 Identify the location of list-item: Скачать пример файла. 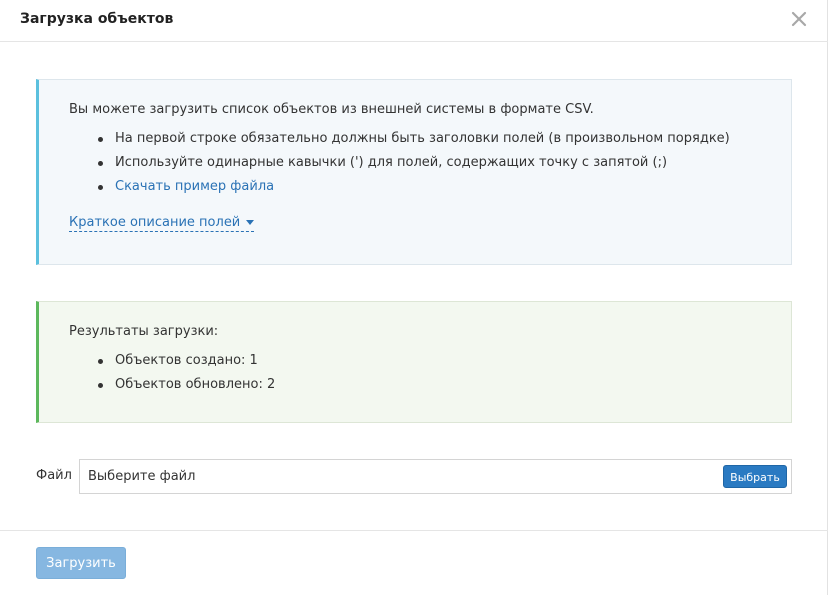
(412, 187).